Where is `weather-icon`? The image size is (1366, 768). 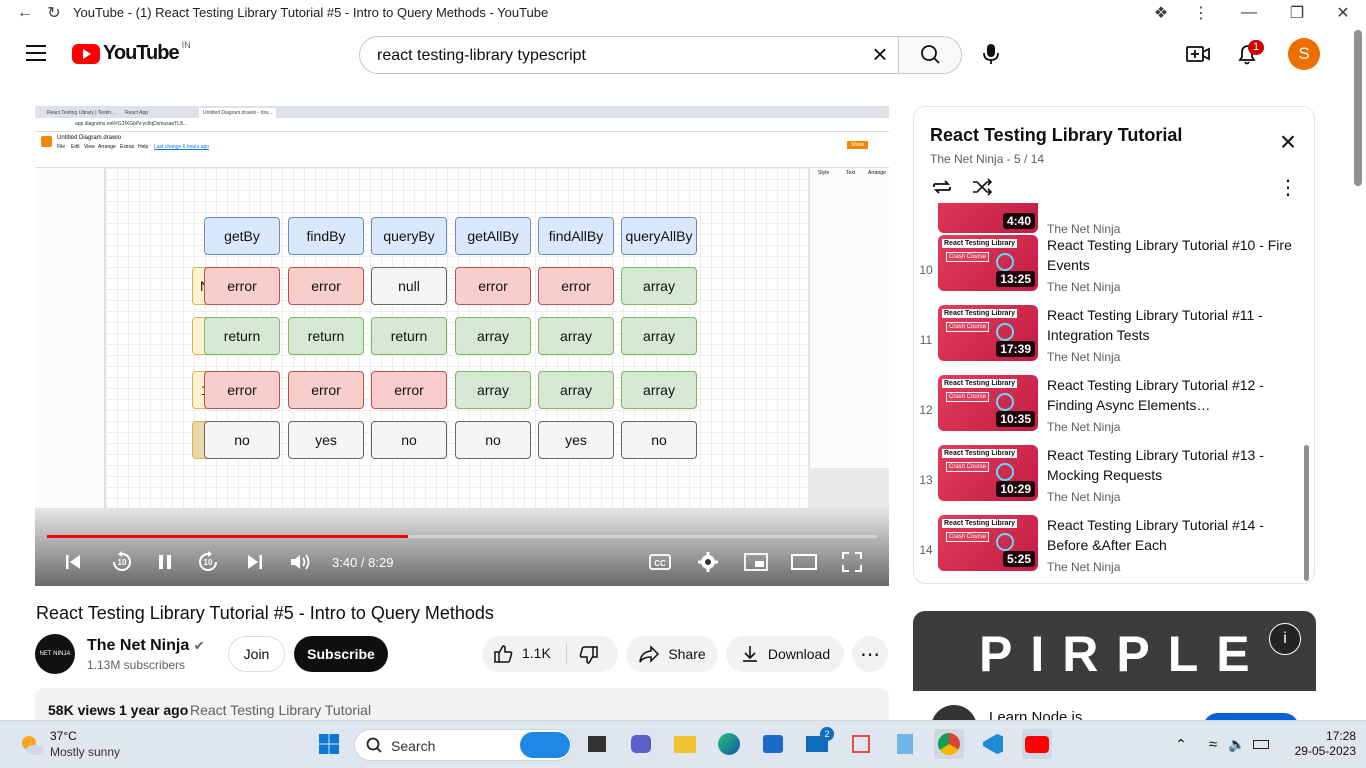 weather-icon is located at coordinates (32, 745).